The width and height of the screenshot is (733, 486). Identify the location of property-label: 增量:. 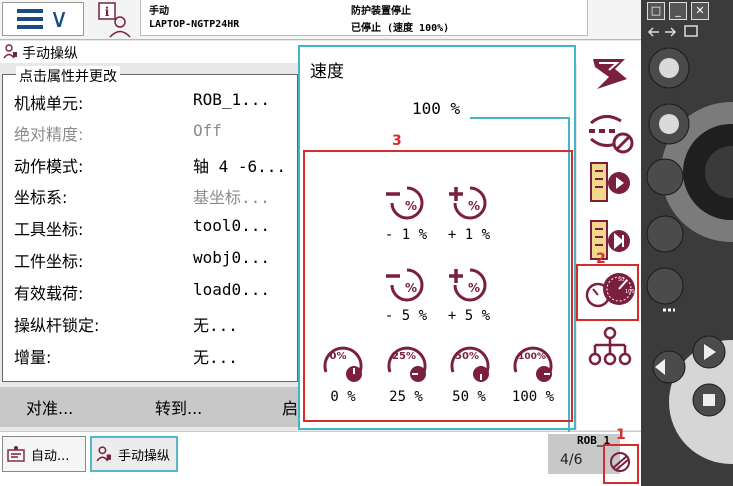
(33, 357).